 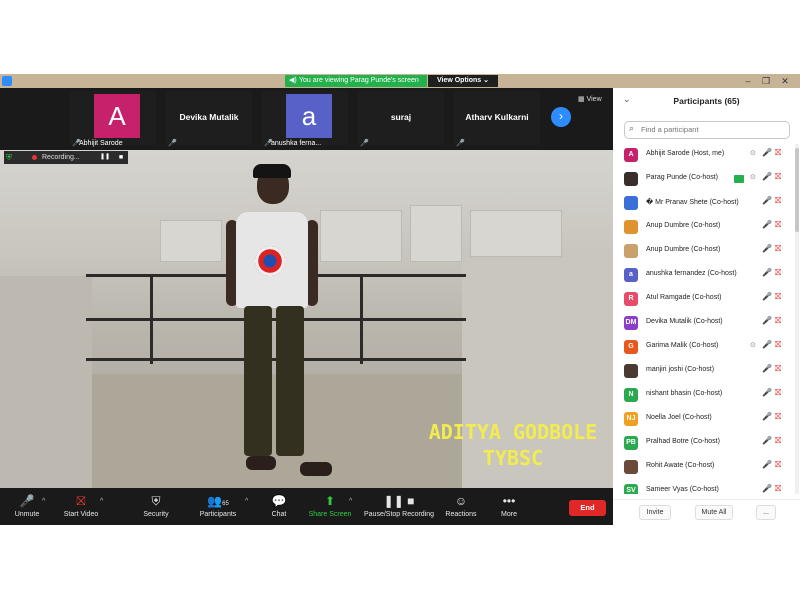 I want to click on participant-row: DM Devika Mutalik (Co-host) 🎤 ⛝, so click(x=703, y=323).